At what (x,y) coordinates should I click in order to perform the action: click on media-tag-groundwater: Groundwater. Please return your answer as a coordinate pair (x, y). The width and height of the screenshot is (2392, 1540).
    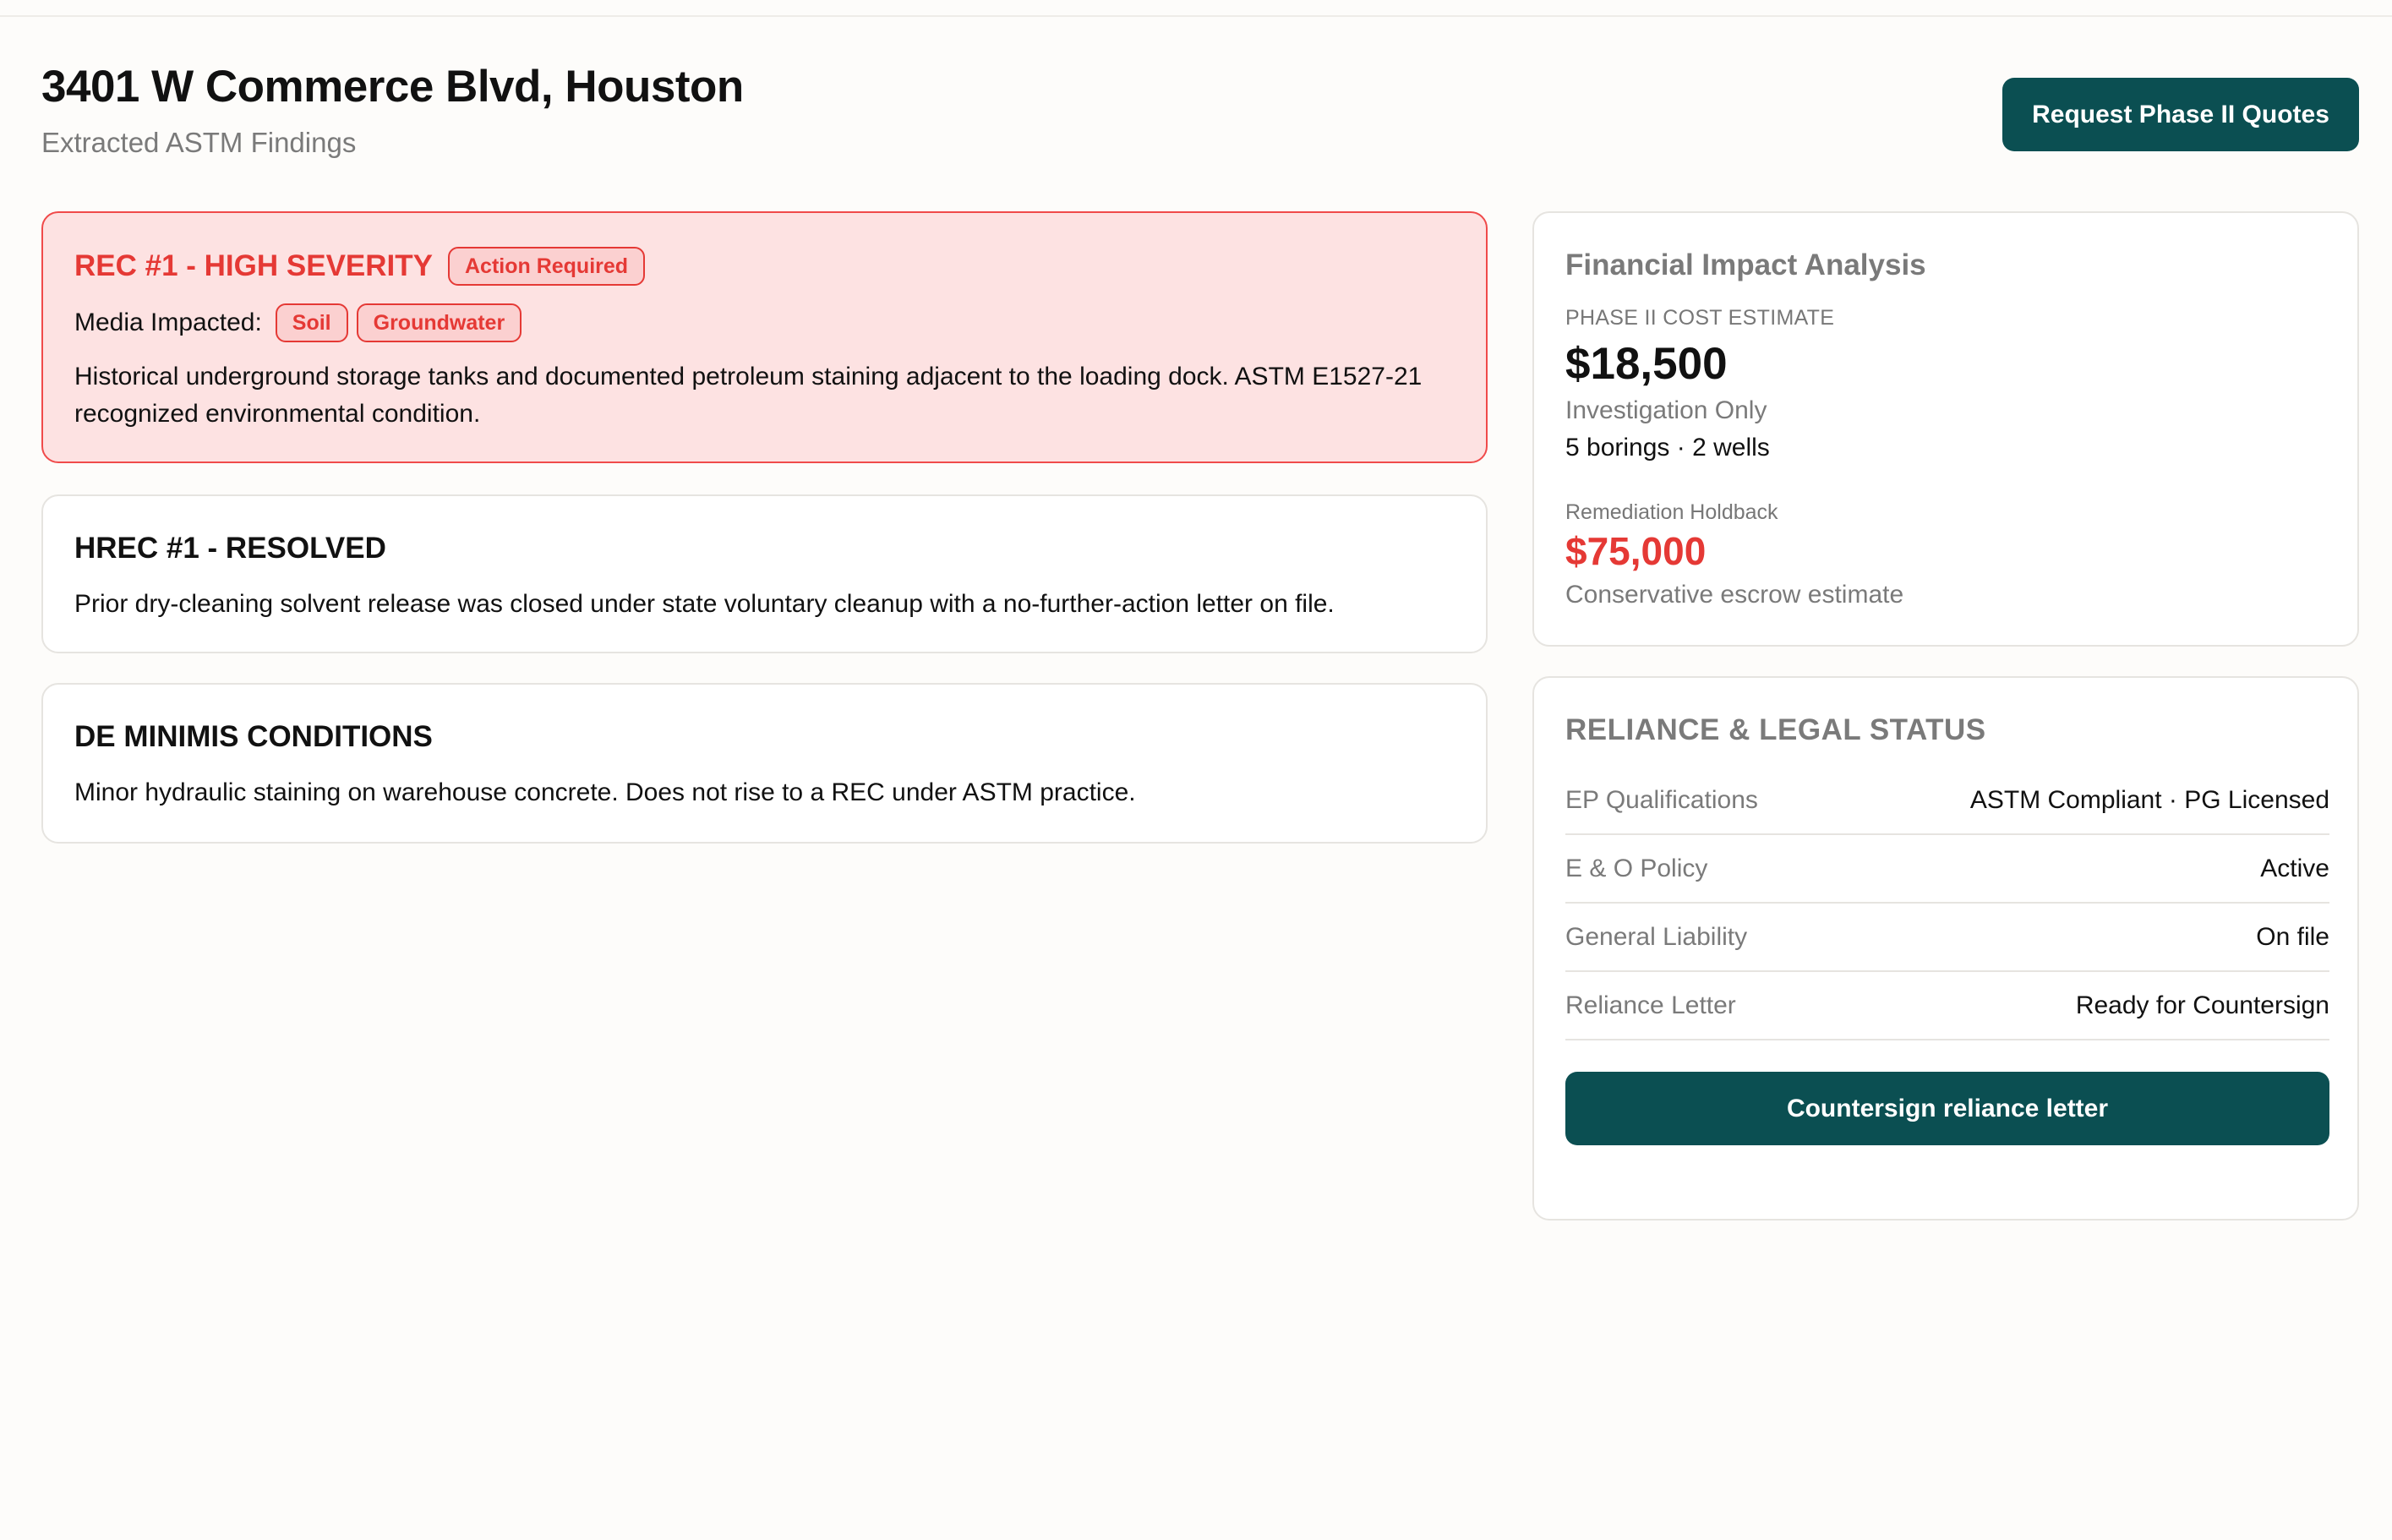
    Looking at the image, I should click on (439, 322).